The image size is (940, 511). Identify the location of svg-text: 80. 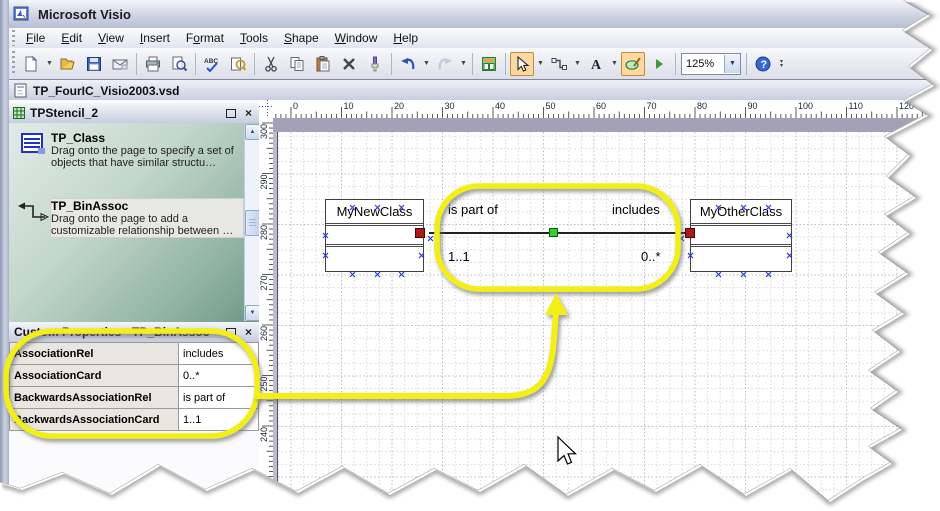
(702, 106).